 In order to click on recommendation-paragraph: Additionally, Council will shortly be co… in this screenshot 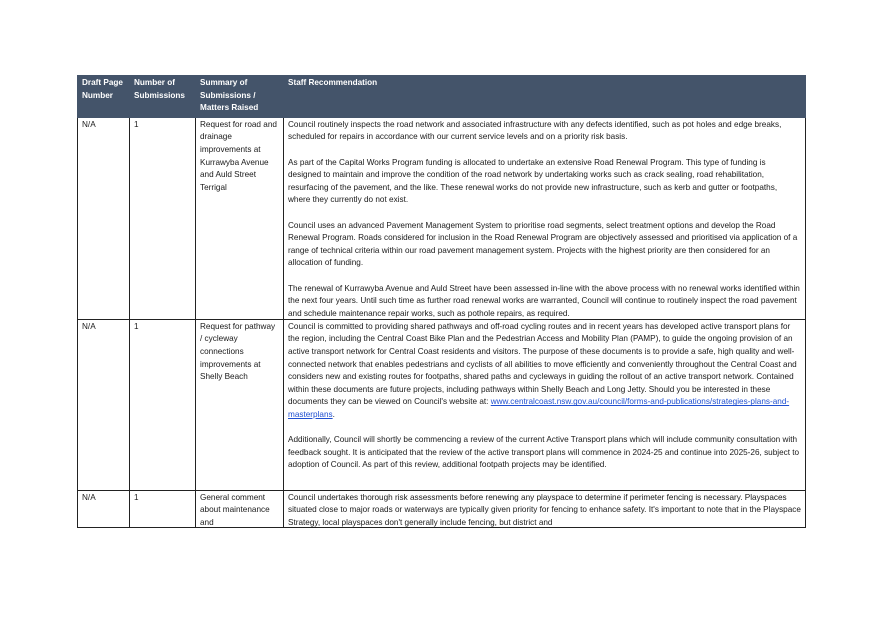, I will do `click(544, 452)`.